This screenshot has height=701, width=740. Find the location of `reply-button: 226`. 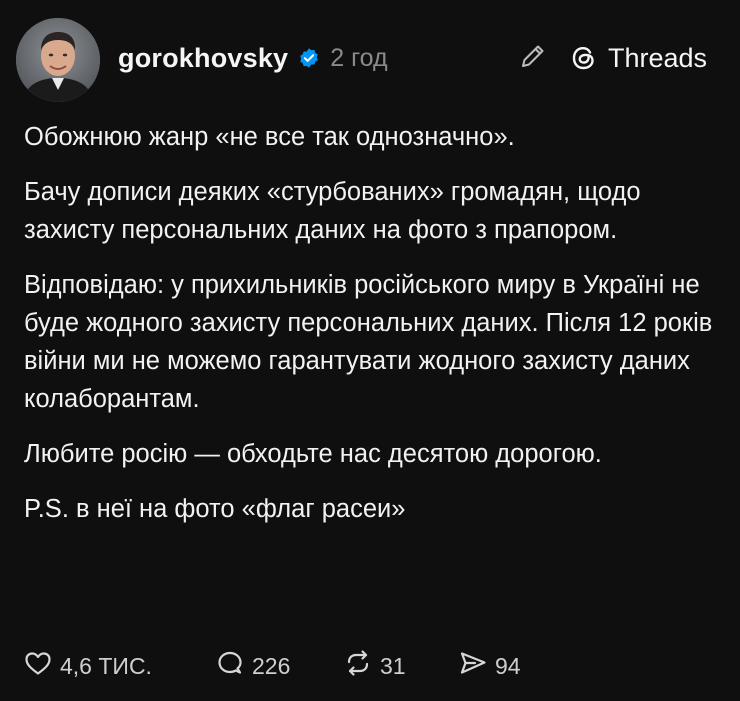

reply-button: 226 is located at coordinates (278, 666).